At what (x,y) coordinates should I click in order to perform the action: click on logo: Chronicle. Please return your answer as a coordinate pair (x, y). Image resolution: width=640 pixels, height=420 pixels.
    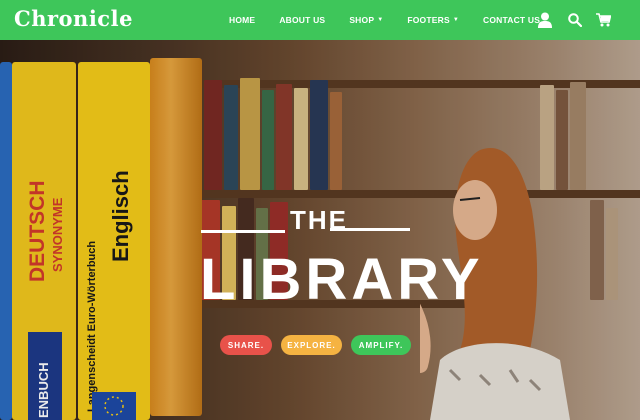
    Looking at the image, I should click on (73, 18).